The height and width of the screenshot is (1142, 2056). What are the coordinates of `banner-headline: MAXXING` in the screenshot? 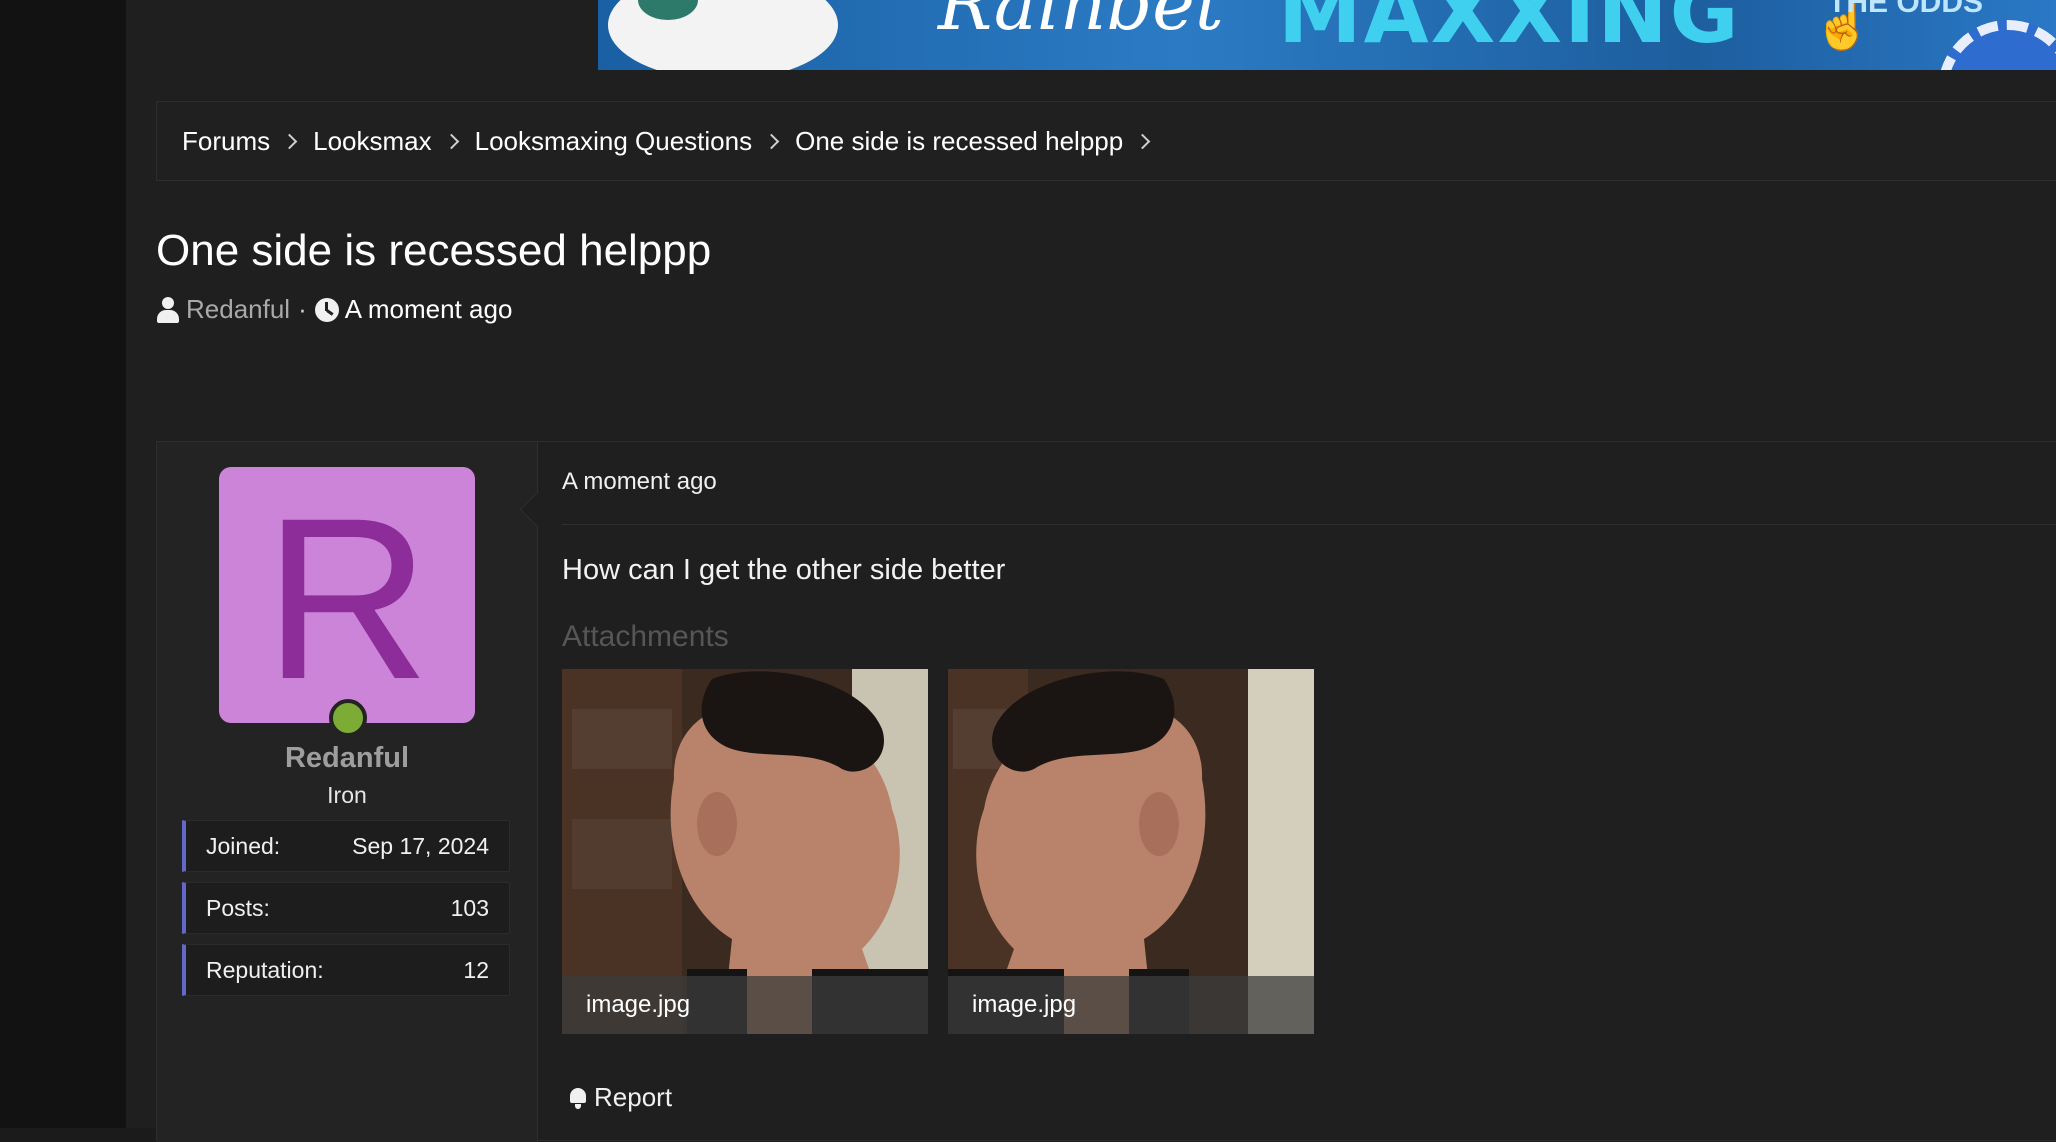 It's located at (1509, 31).